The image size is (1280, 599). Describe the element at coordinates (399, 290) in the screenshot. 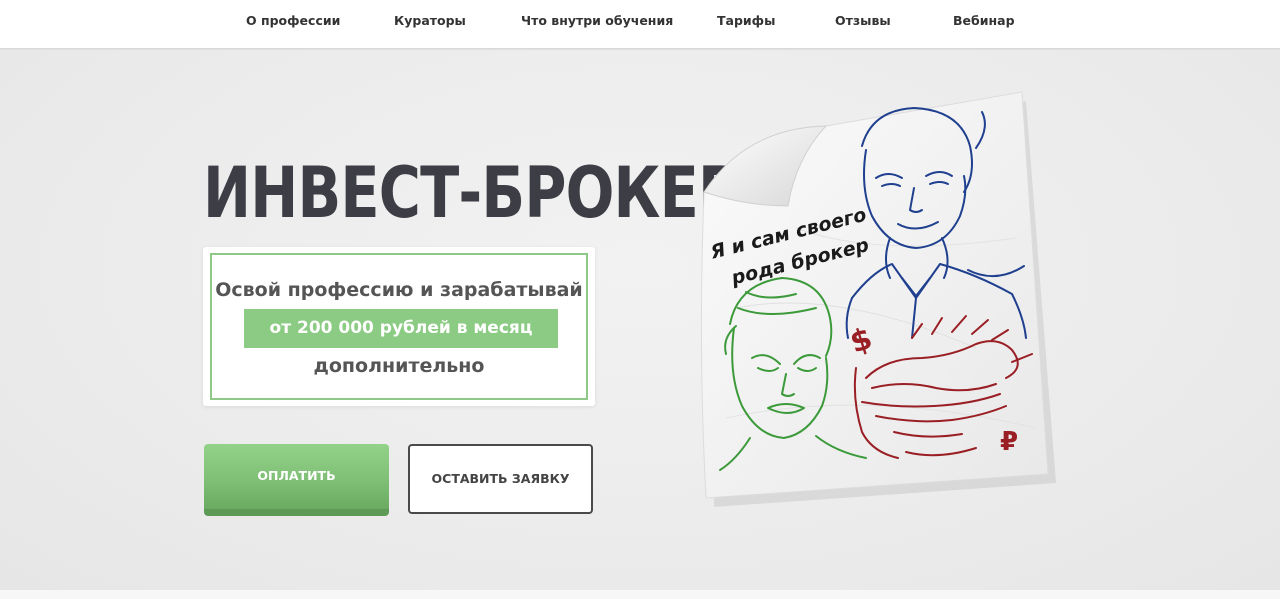

I see `offer-headline: Освой профессию и зарабатывай` at that location.